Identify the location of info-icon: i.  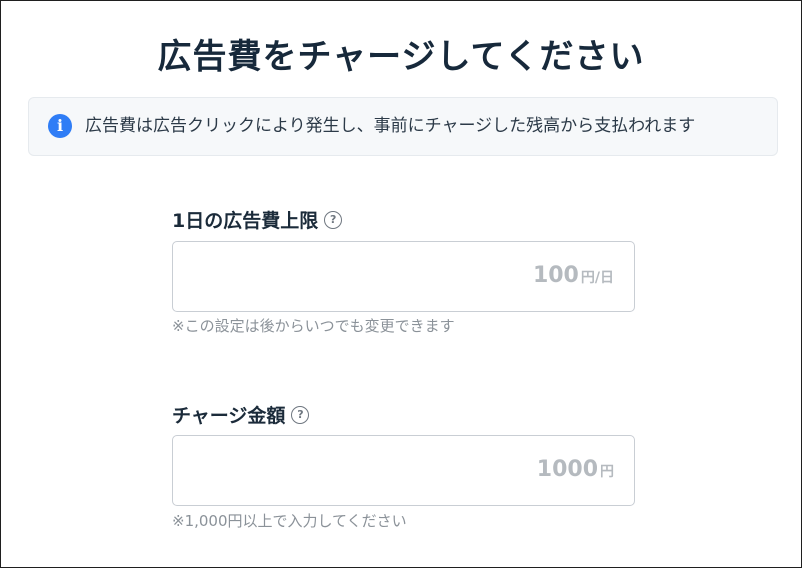
(60, 126).